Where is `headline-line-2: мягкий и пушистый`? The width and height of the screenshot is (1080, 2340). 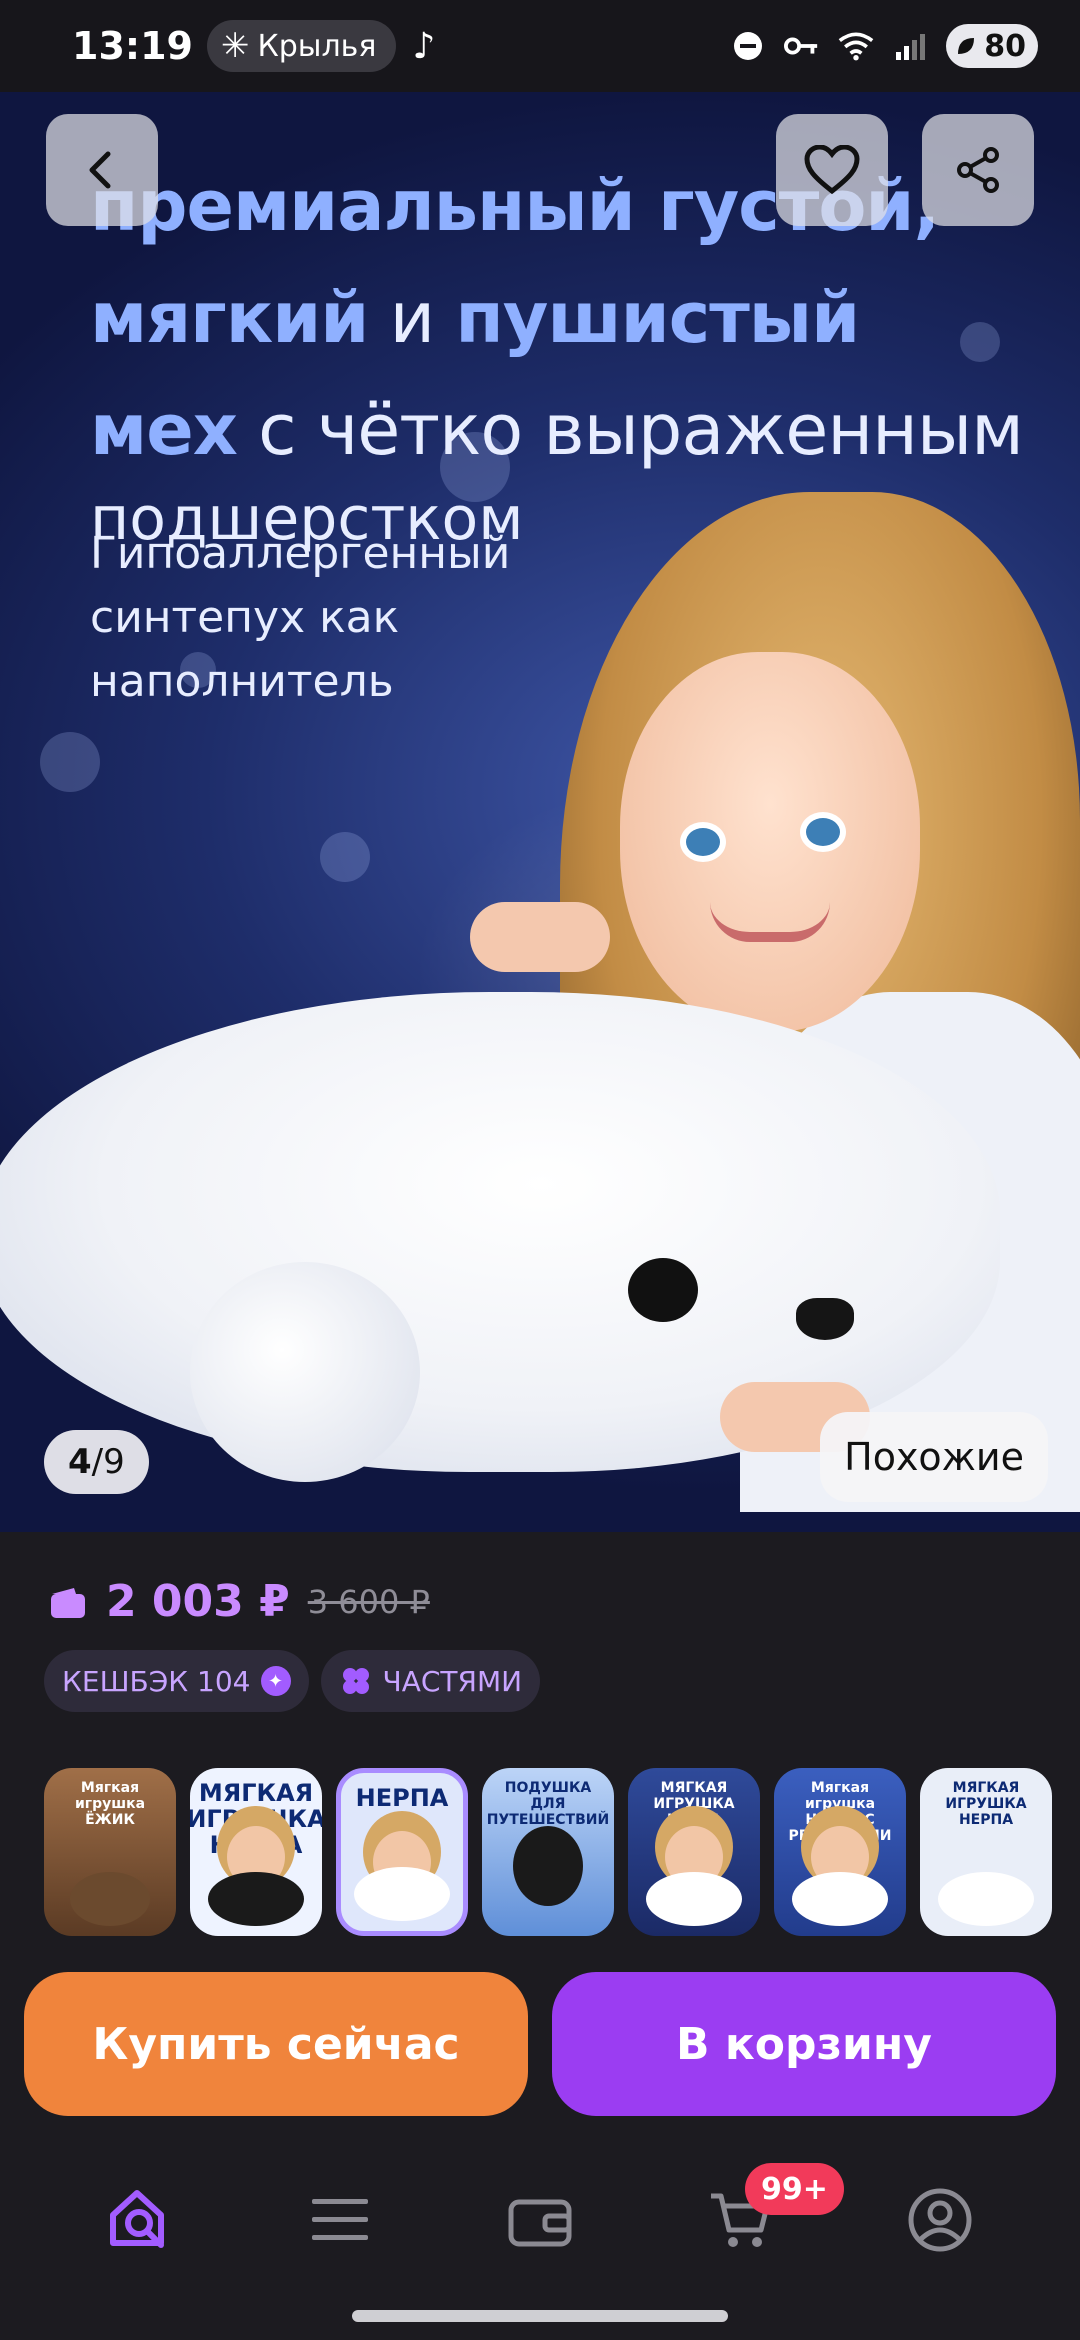 headline-line-2: мягкий и пушистый is located at coordinates (570, 318).